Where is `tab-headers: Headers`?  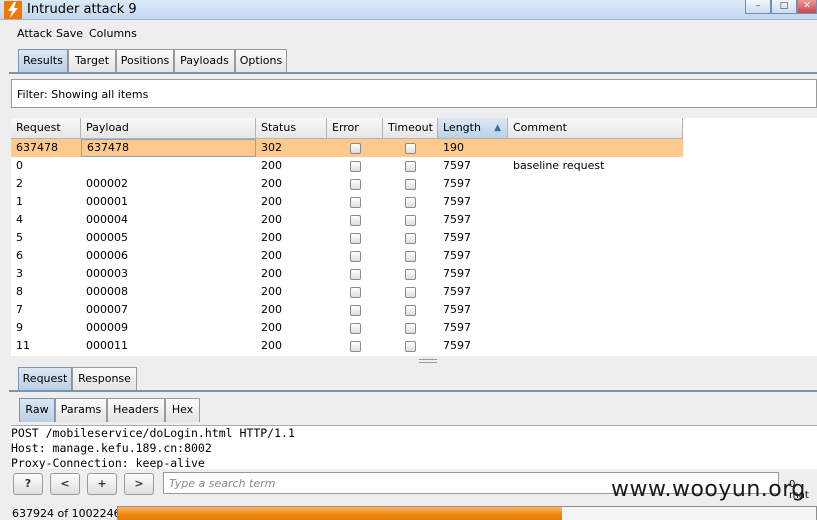
tab-headers: Headers is located at coordinates (136, 410).